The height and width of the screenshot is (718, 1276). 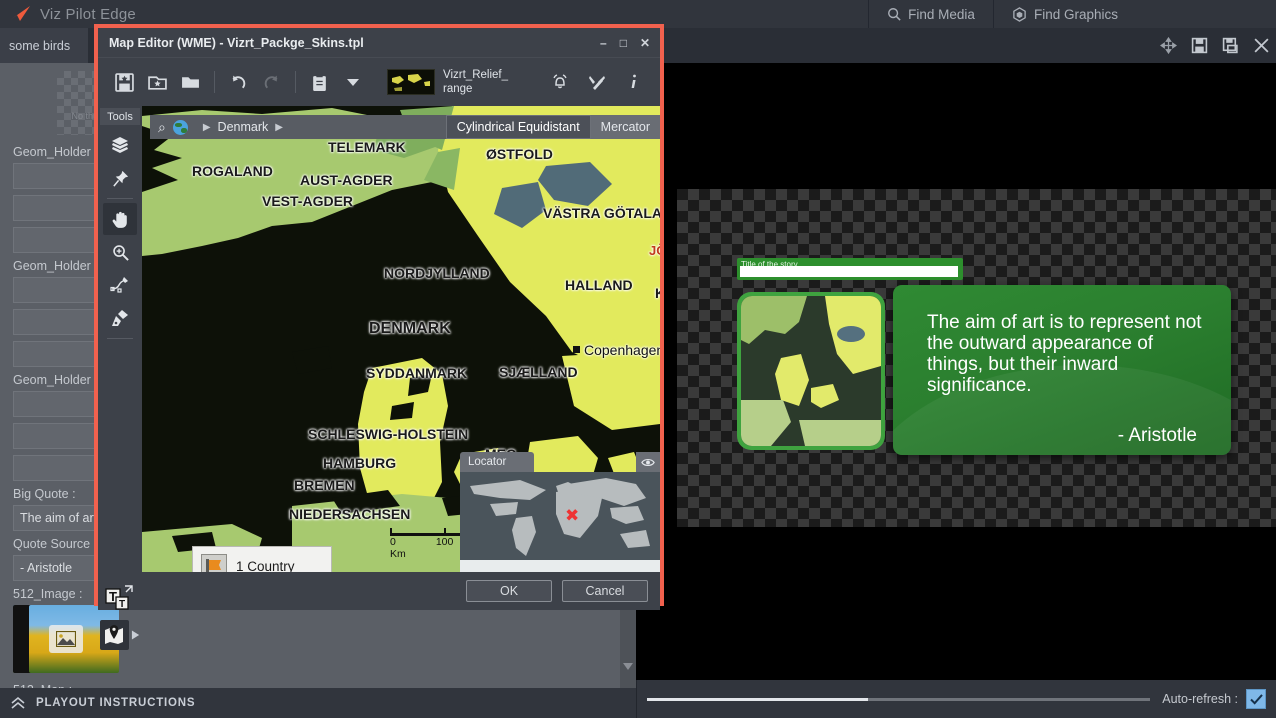 I want to click on cancel-button: Cancel, so click(x=605, y=591).